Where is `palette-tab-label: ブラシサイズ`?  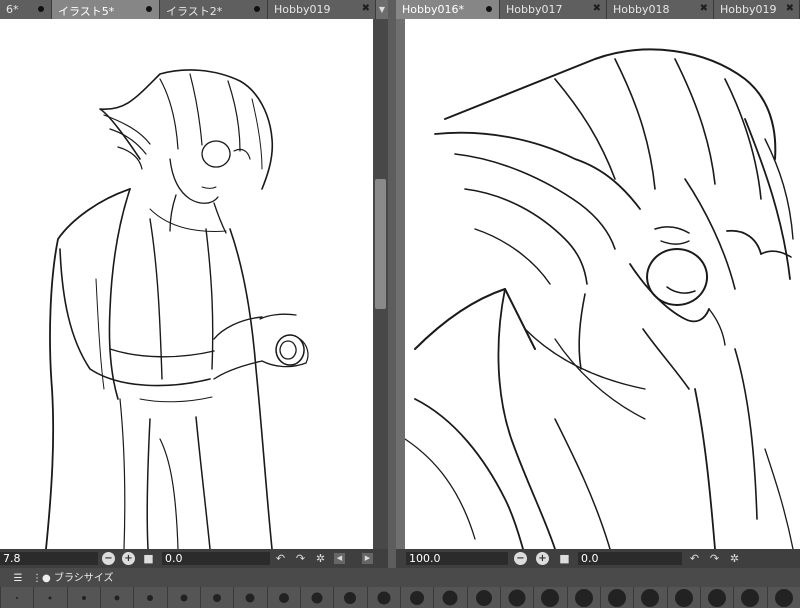 palette-tab-label: ブラシサイズ is located at coordinates (84, 578).